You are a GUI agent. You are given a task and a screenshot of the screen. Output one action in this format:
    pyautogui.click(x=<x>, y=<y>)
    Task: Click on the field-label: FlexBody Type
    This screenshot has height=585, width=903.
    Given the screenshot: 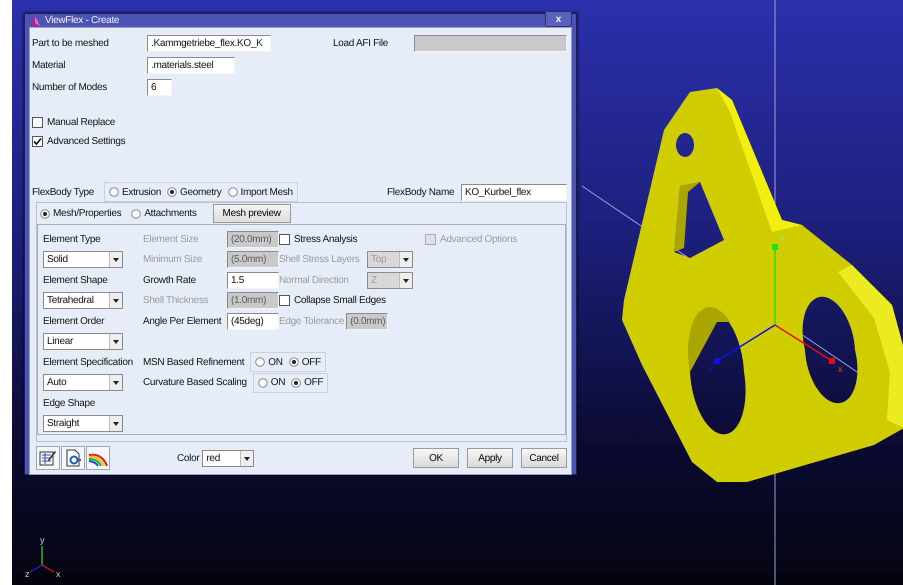 What is the action you would take?
    pyautogui.click(x=64, y=192)
    